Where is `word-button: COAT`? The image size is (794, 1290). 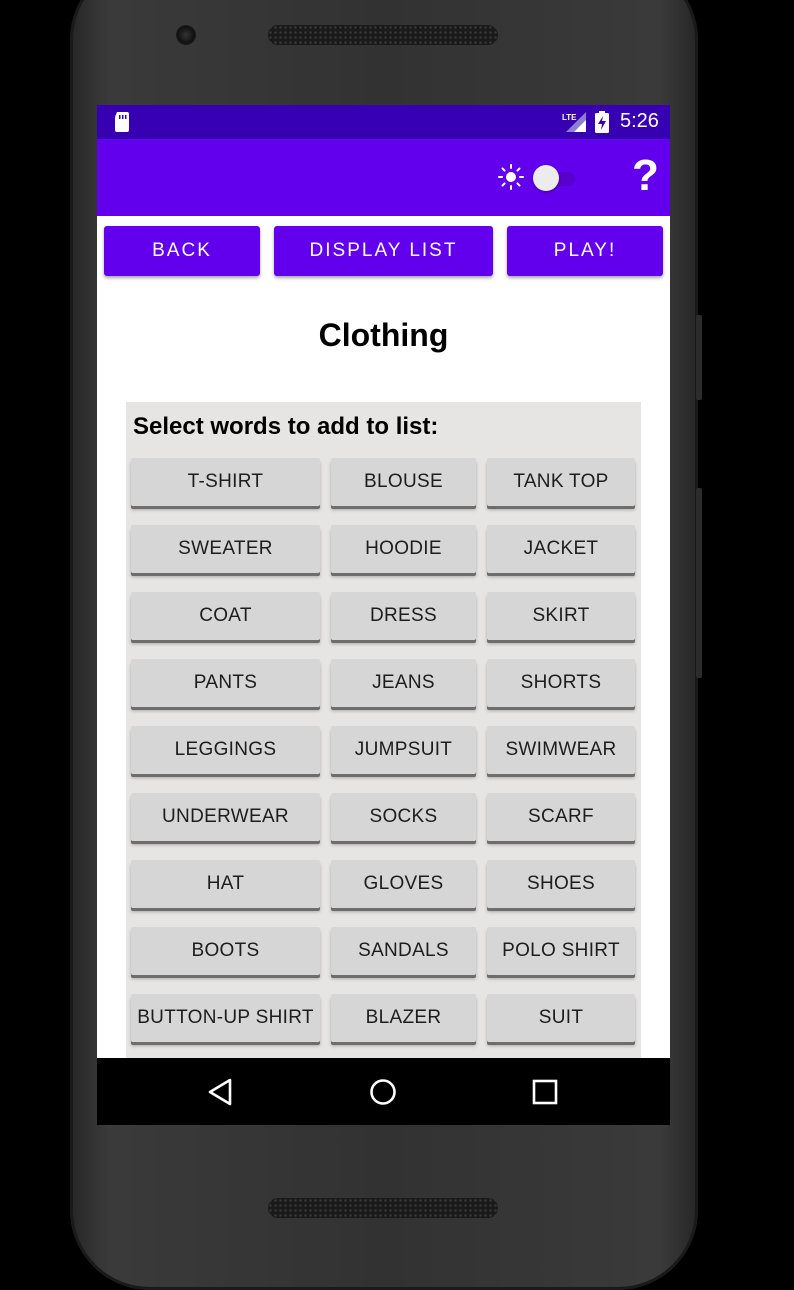 word-button: COAT is located at coordinates (225, 616).